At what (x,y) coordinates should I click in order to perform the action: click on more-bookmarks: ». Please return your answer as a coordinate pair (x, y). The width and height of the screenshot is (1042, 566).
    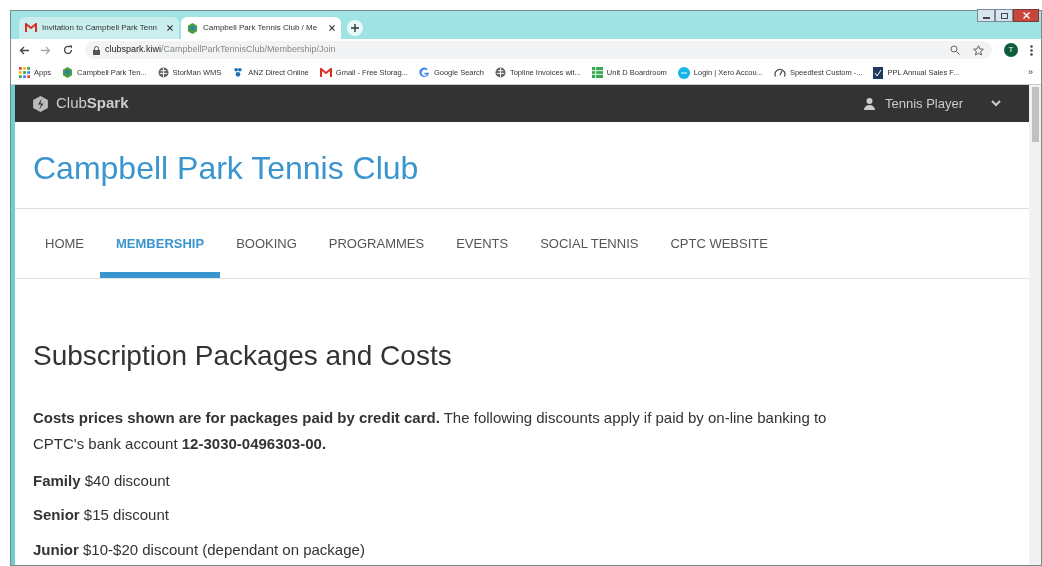
    Looking at the image, I should click on (1030, 72).